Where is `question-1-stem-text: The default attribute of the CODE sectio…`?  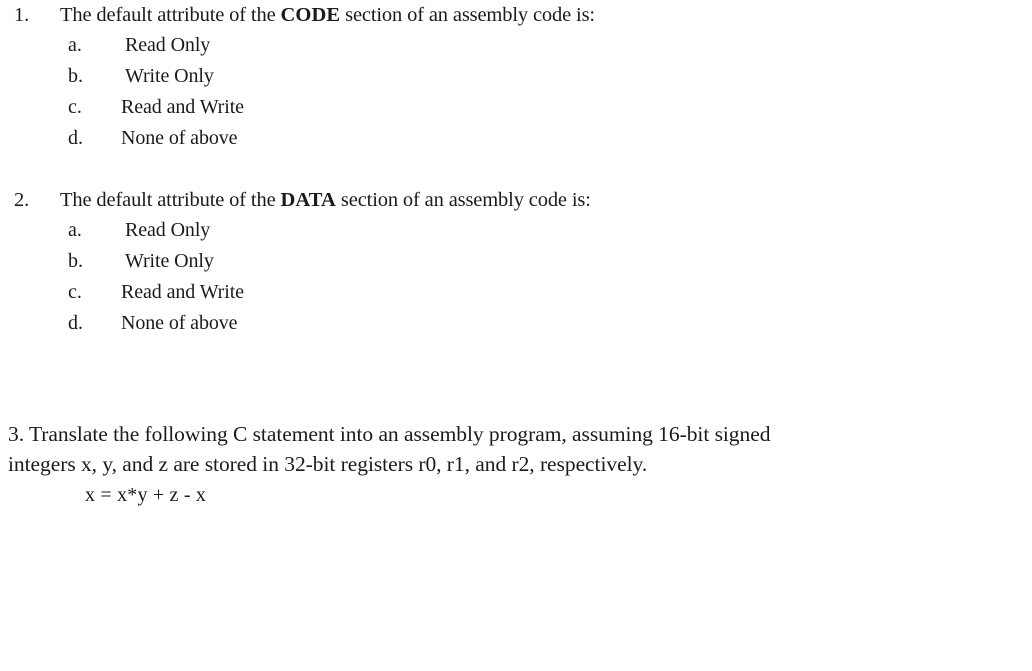 question-1-stem-text: The default attribute of the CODE sectio… is located at coordinates (327, 15).